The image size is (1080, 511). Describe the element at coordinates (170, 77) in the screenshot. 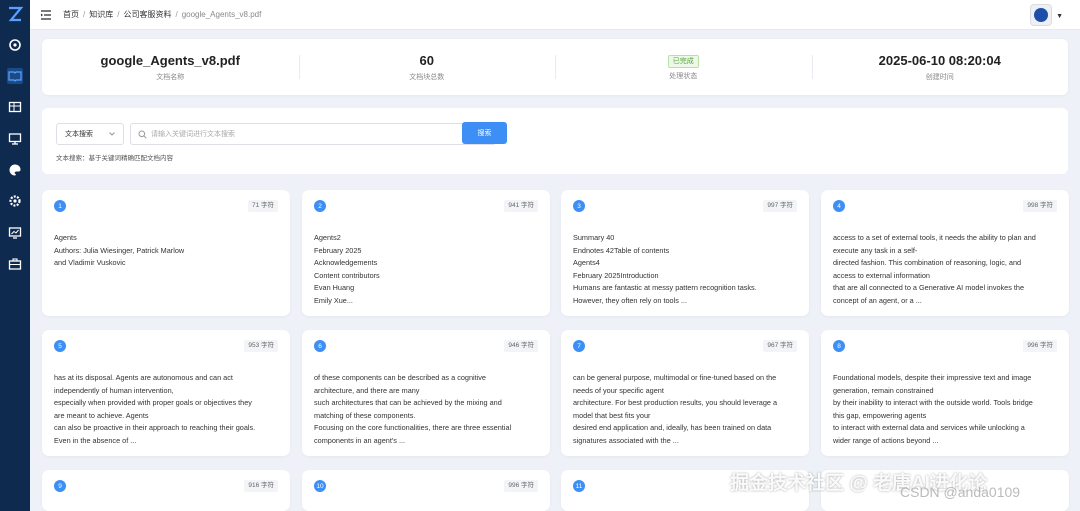

I see `document-name-label: 文档名称` at that location.